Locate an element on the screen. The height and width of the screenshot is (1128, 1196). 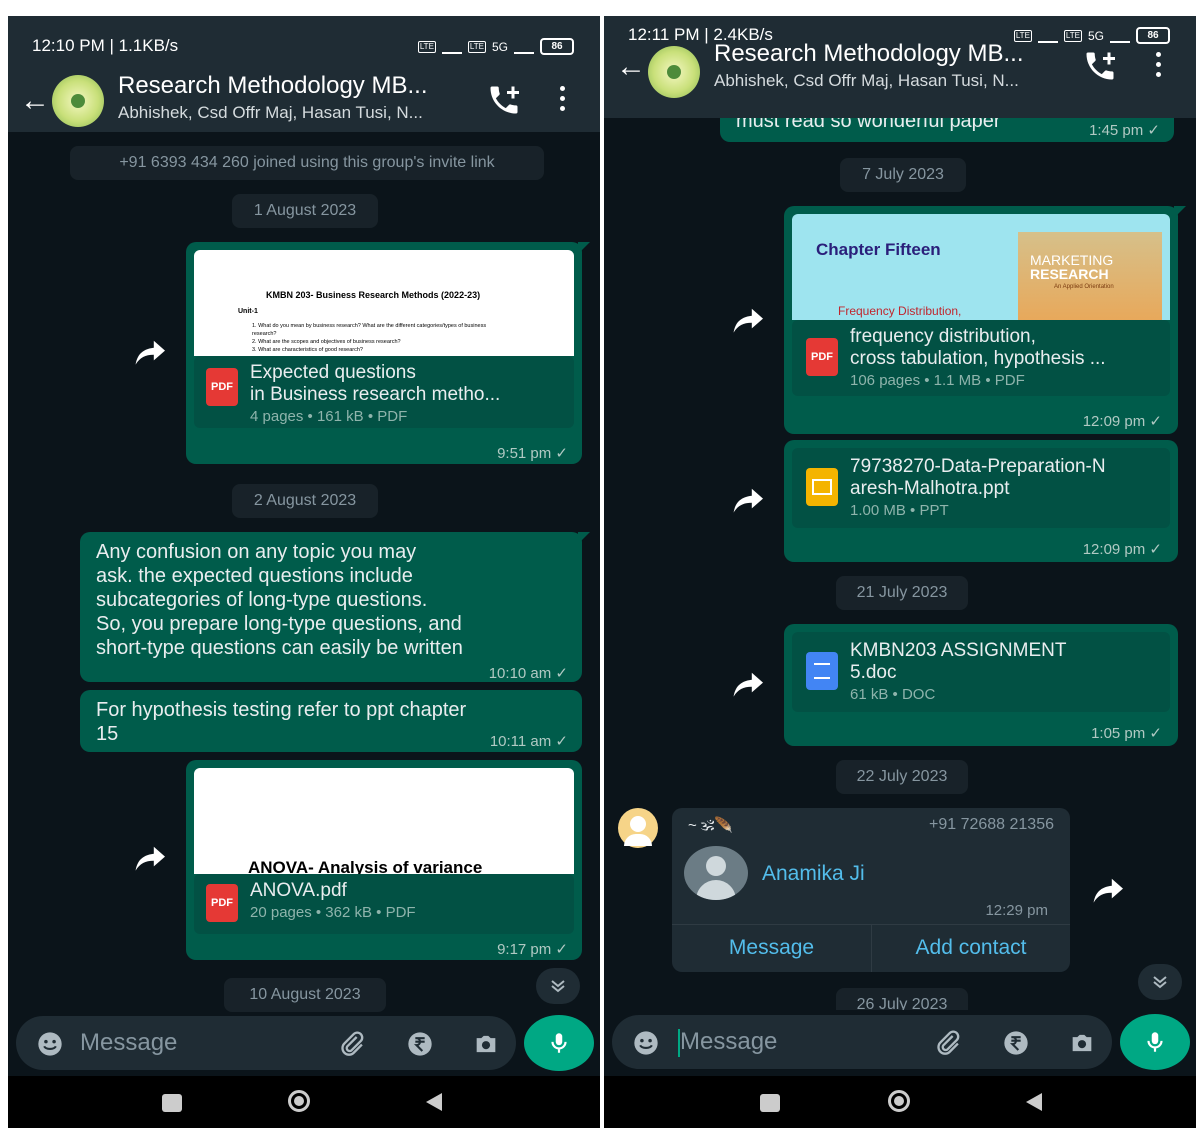
document-meta: 61 kB • DOC is located at coordinates (893, 694).